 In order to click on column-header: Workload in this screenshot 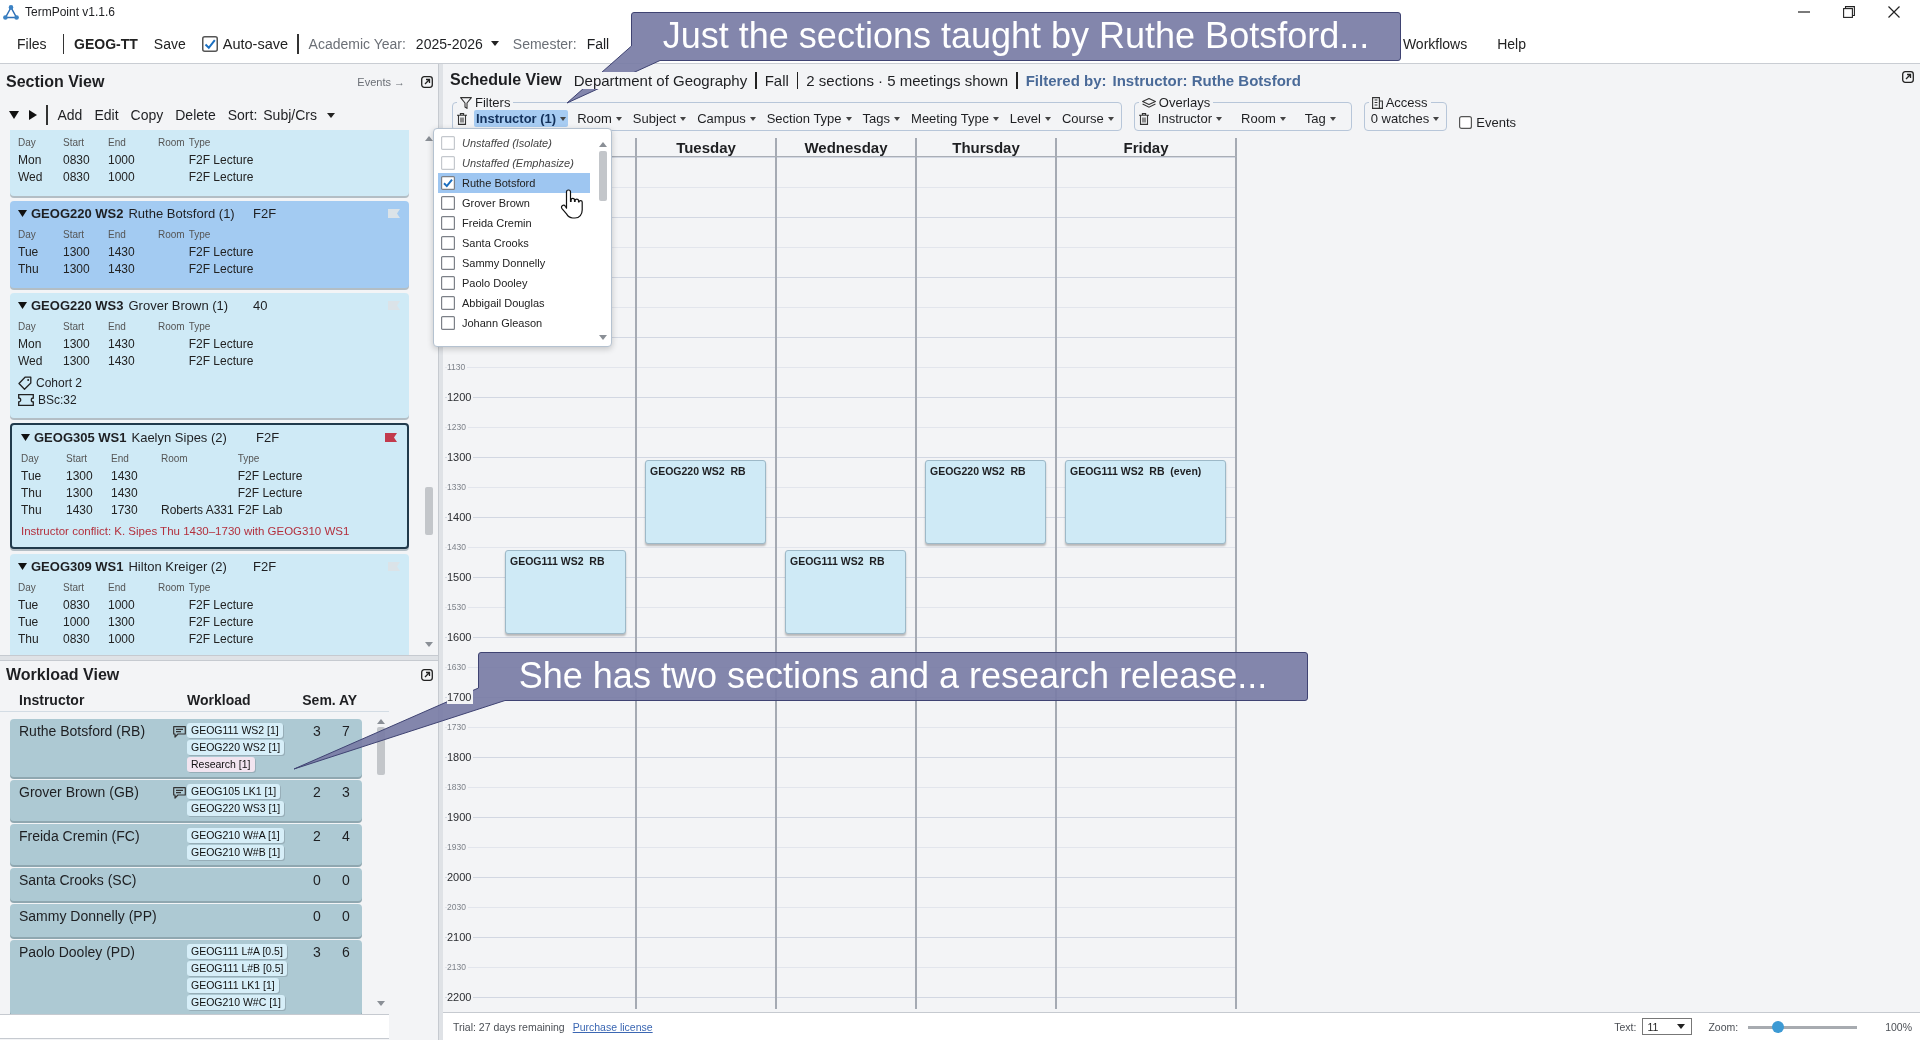, I will do `click(244, 699)`.